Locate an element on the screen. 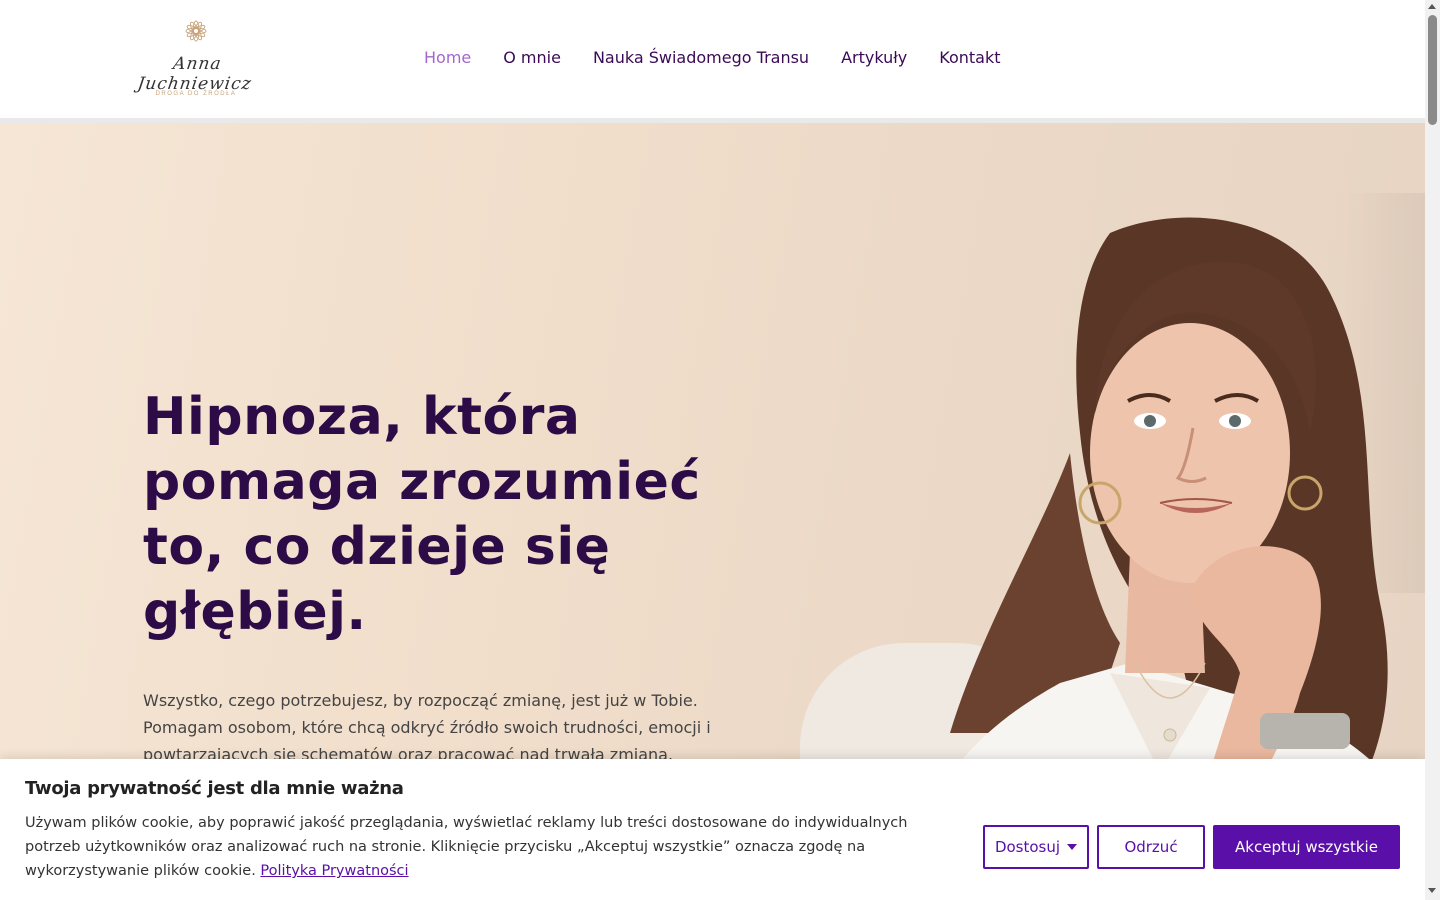  accept-all-button: Akceptuj wszystkie is located at coordinates (1306, 847).